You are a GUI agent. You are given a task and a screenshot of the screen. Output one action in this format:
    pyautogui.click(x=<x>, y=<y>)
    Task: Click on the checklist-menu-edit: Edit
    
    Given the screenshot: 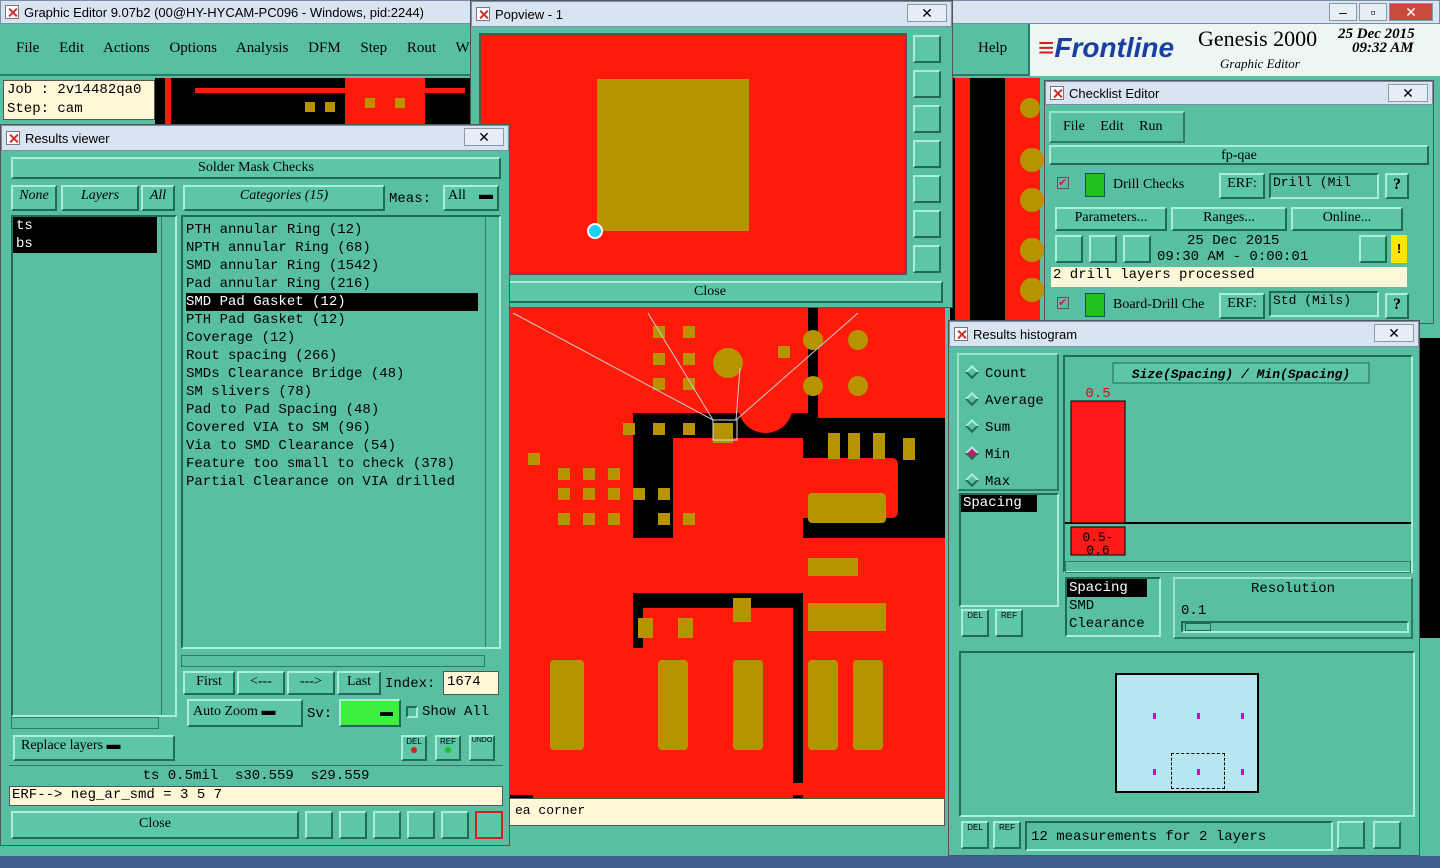 What is the action you would take?
    pyautogui.click(x=1111, y=126)
    